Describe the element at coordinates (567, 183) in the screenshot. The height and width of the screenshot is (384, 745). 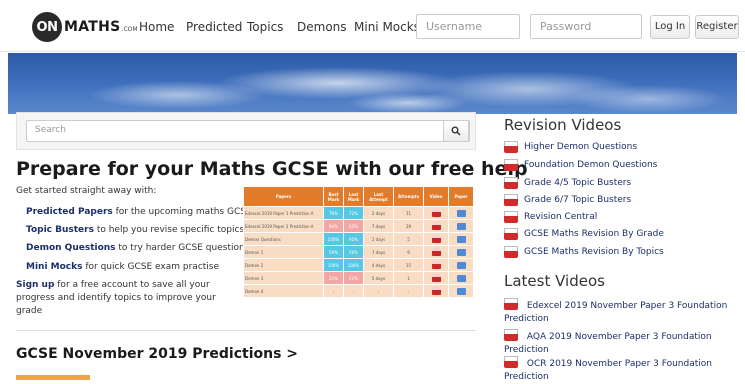
I see `revision-link: Grade 4/5 Topic Busters` at that location.